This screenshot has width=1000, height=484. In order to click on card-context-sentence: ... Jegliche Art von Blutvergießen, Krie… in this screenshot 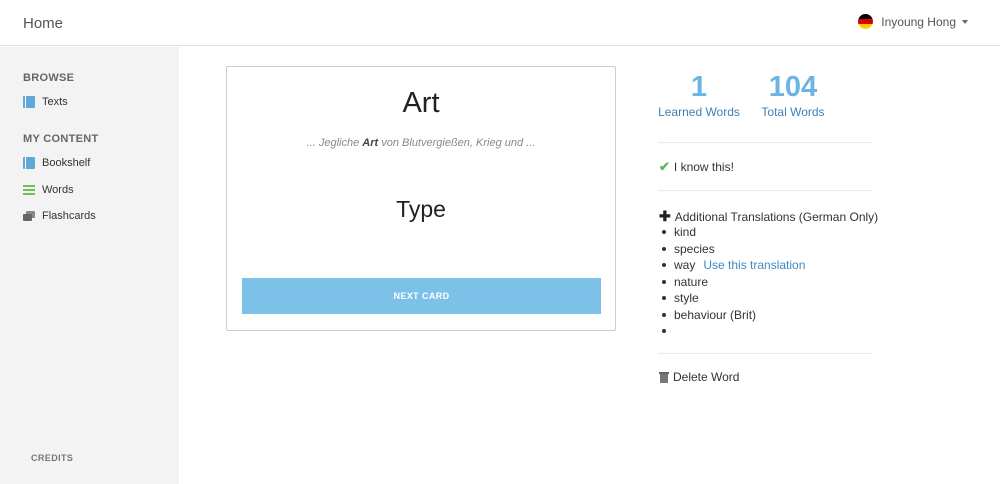, I will do `click(421, 143)`.